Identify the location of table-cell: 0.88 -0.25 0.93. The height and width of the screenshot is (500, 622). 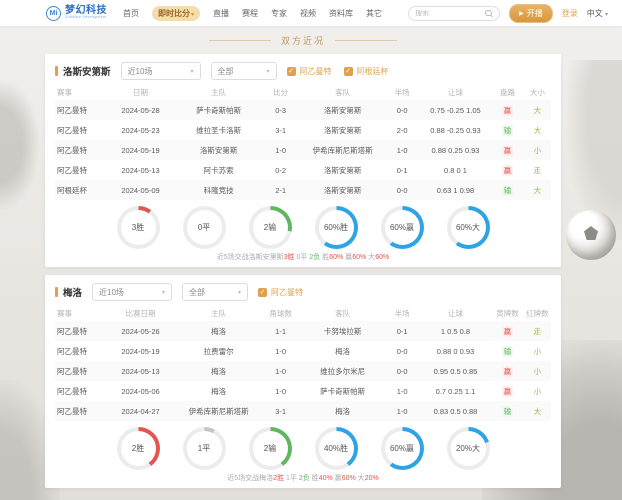
(455, 130).